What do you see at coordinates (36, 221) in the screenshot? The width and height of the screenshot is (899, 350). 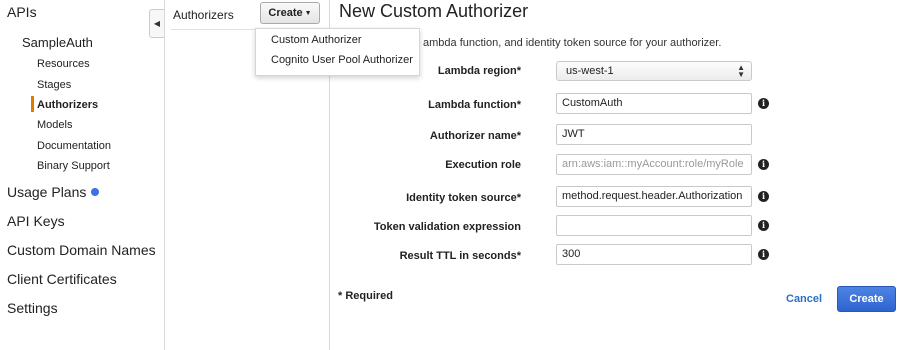 I see `nav-item-api-keys: API Keys` at bounding box center [36, 221].